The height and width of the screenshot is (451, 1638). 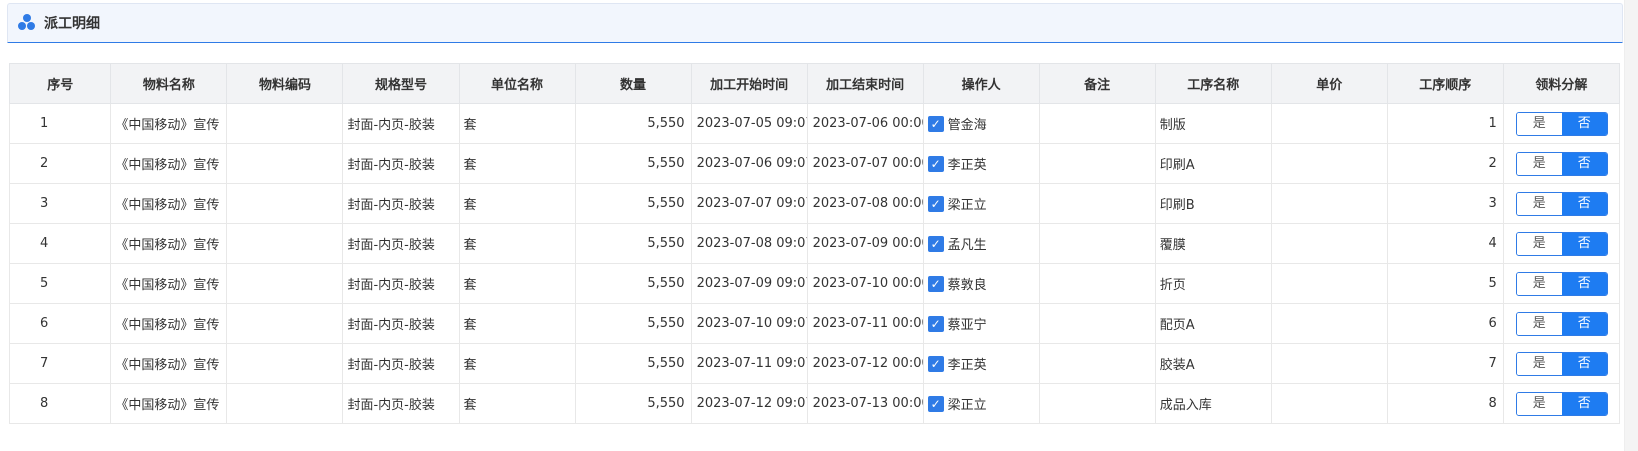 What do you see at coordinates (1213, 243) in the screenshot?
I see `process-name-cell: 覆膜` at bounding box center [1213, 243].